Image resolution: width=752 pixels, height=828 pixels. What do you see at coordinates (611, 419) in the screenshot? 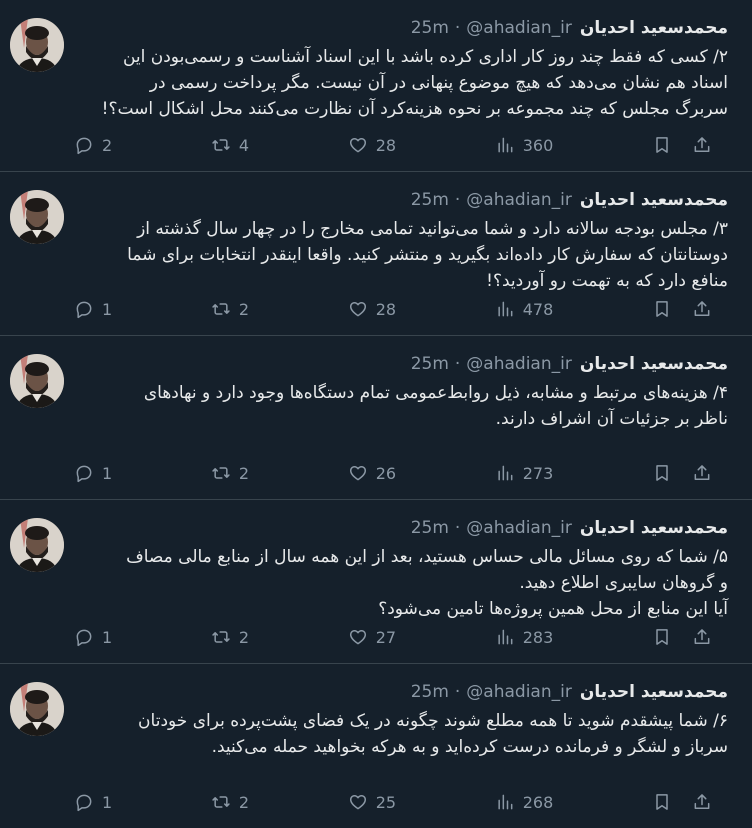
I see `tweet-text-line: ناظر بر جزئیات آن اشراف دارند.` at bounding box center [611, 419].